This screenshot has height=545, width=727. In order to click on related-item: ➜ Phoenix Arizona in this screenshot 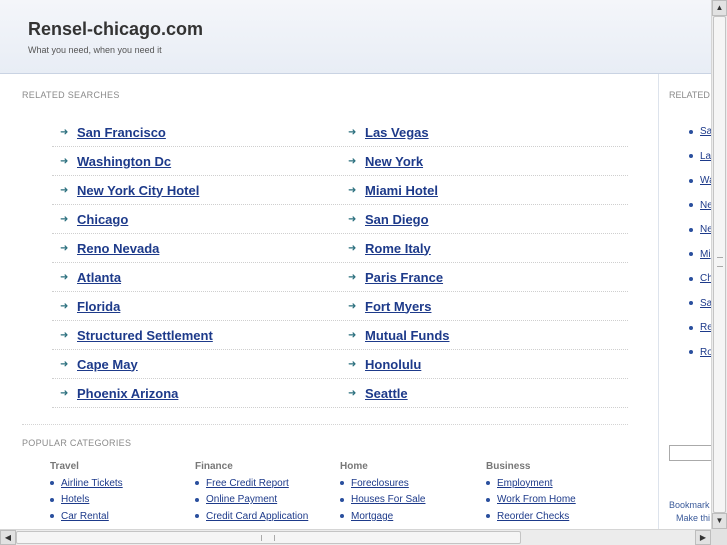, I will do `click(196, 393)`.